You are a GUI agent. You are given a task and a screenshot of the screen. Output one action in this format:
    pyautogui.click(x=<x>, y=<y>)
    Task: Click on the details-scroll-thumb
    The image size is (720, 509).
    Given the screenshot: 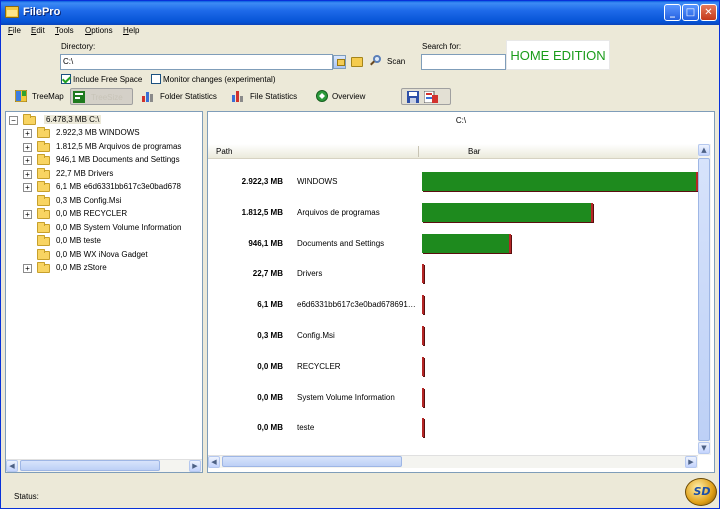 What is the action you would take?
    pyautogui.click(x=704, y=299)
    